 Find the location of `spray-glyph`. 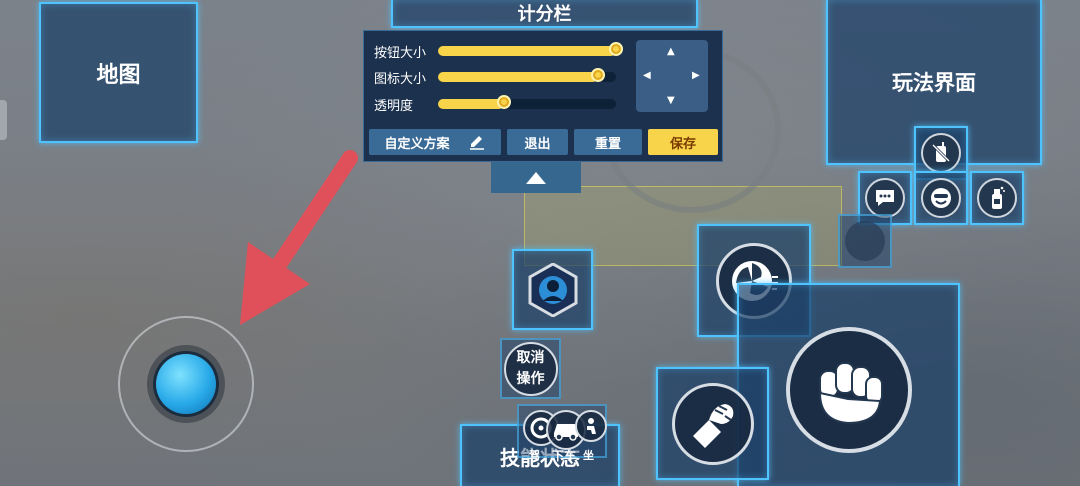

spray-glyph is located at coordinates (998, 197).